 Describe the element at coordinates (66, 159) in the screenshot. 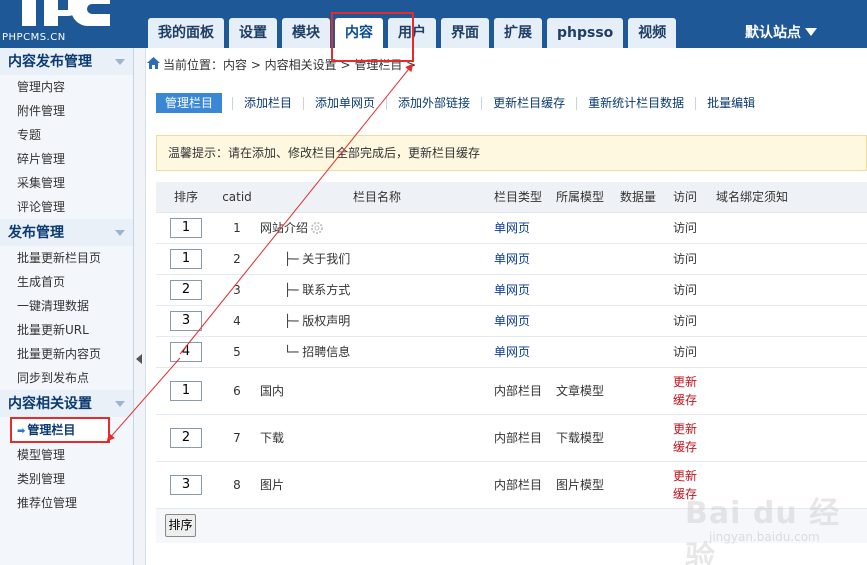

I see `sidebar-item-blocks: 碎片管理` at that location.